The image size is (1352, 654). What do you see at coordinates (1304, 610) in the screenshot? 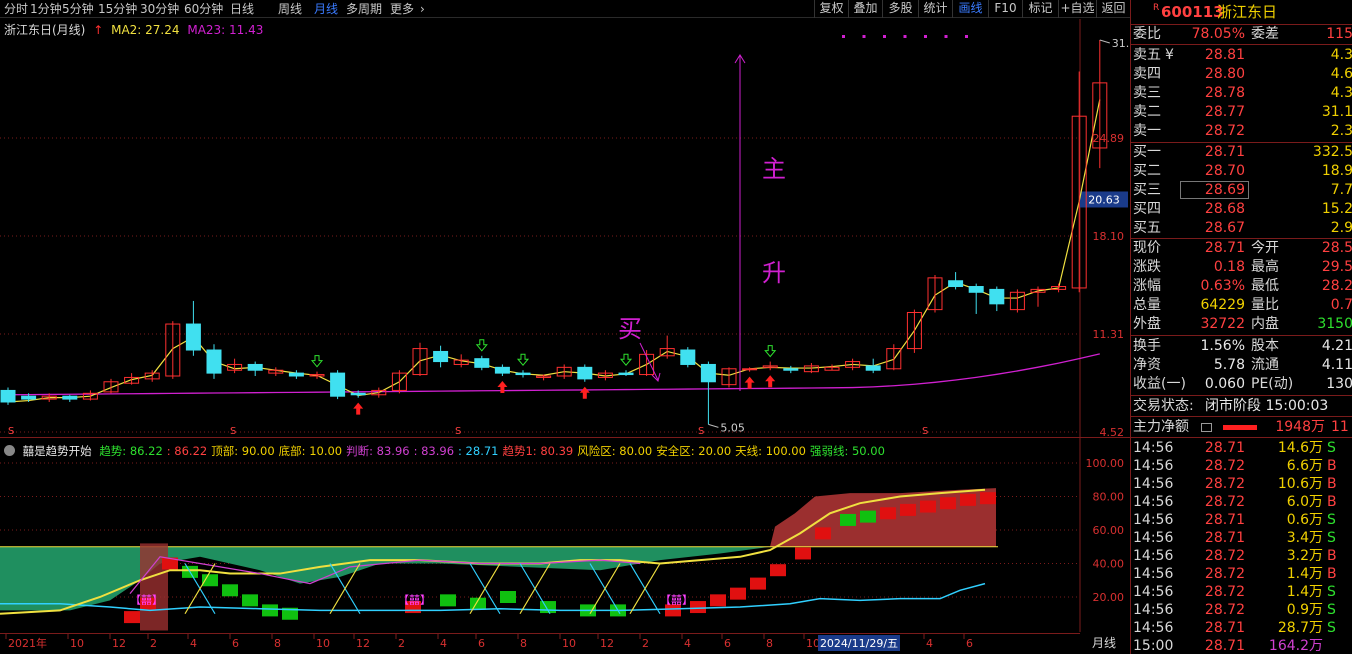
I see `tick-volume: 0.9万` at bounding box center [1304, 610].